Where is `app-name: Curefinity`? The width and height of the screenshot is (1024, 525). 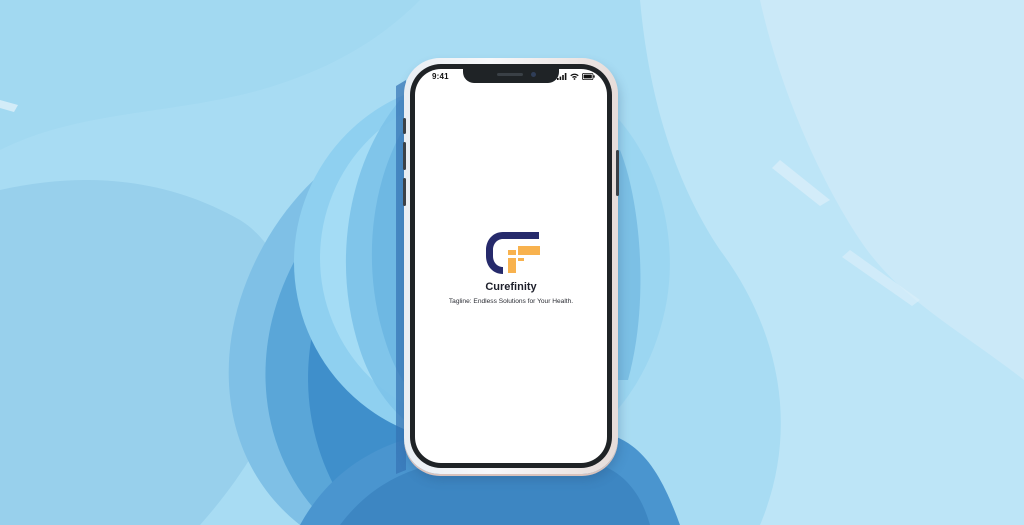
app-name: Curefinity is located at coordinates (511, 287).